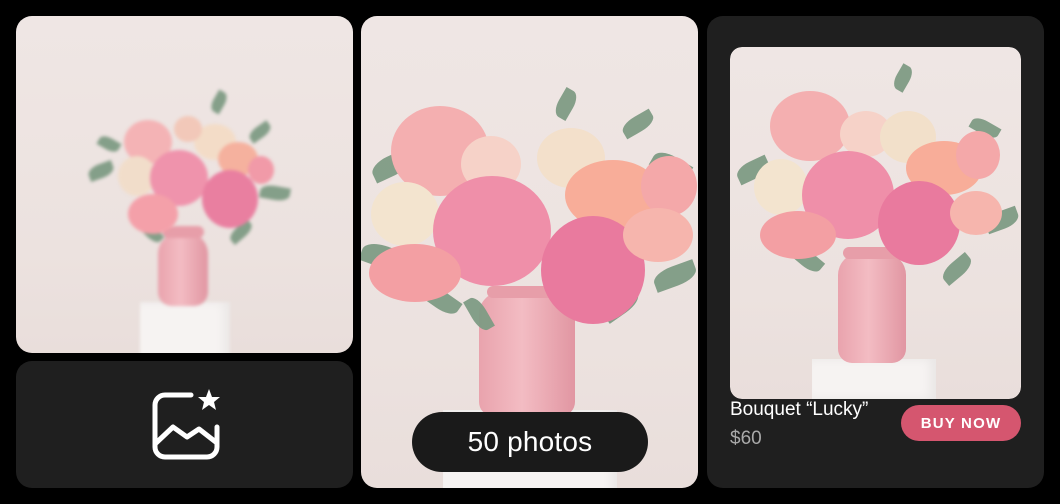 The height and width of the screenshot is (504, 1060). I want to click on photo-count-badge: 50 photos, so click(530, 442).